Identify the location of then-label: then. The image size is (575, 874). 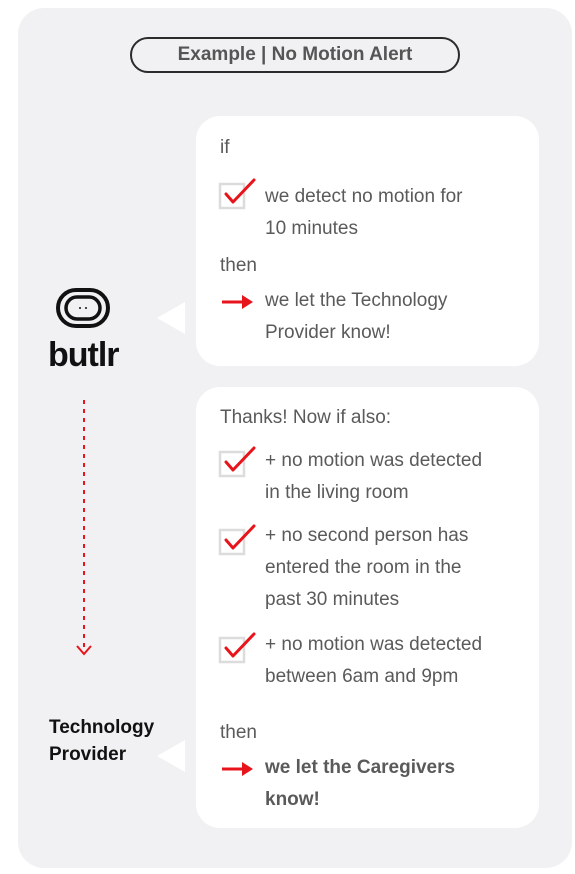
(238, 265).